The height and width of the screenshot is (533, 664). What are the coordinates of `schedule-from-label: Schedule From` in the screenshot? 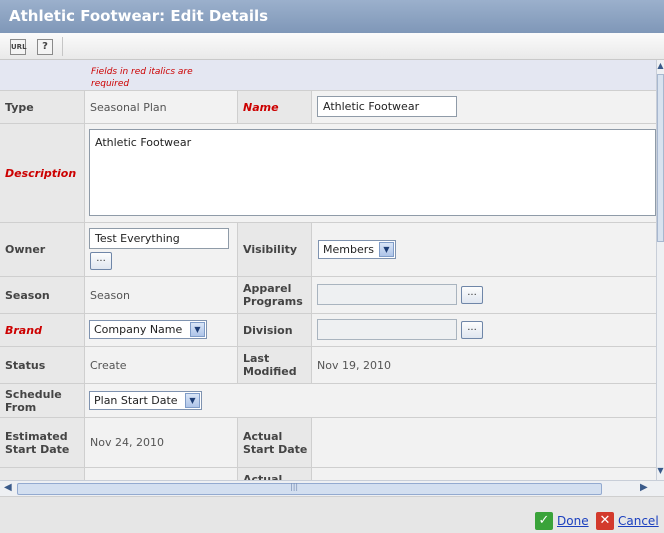 It's located at (42, 400).